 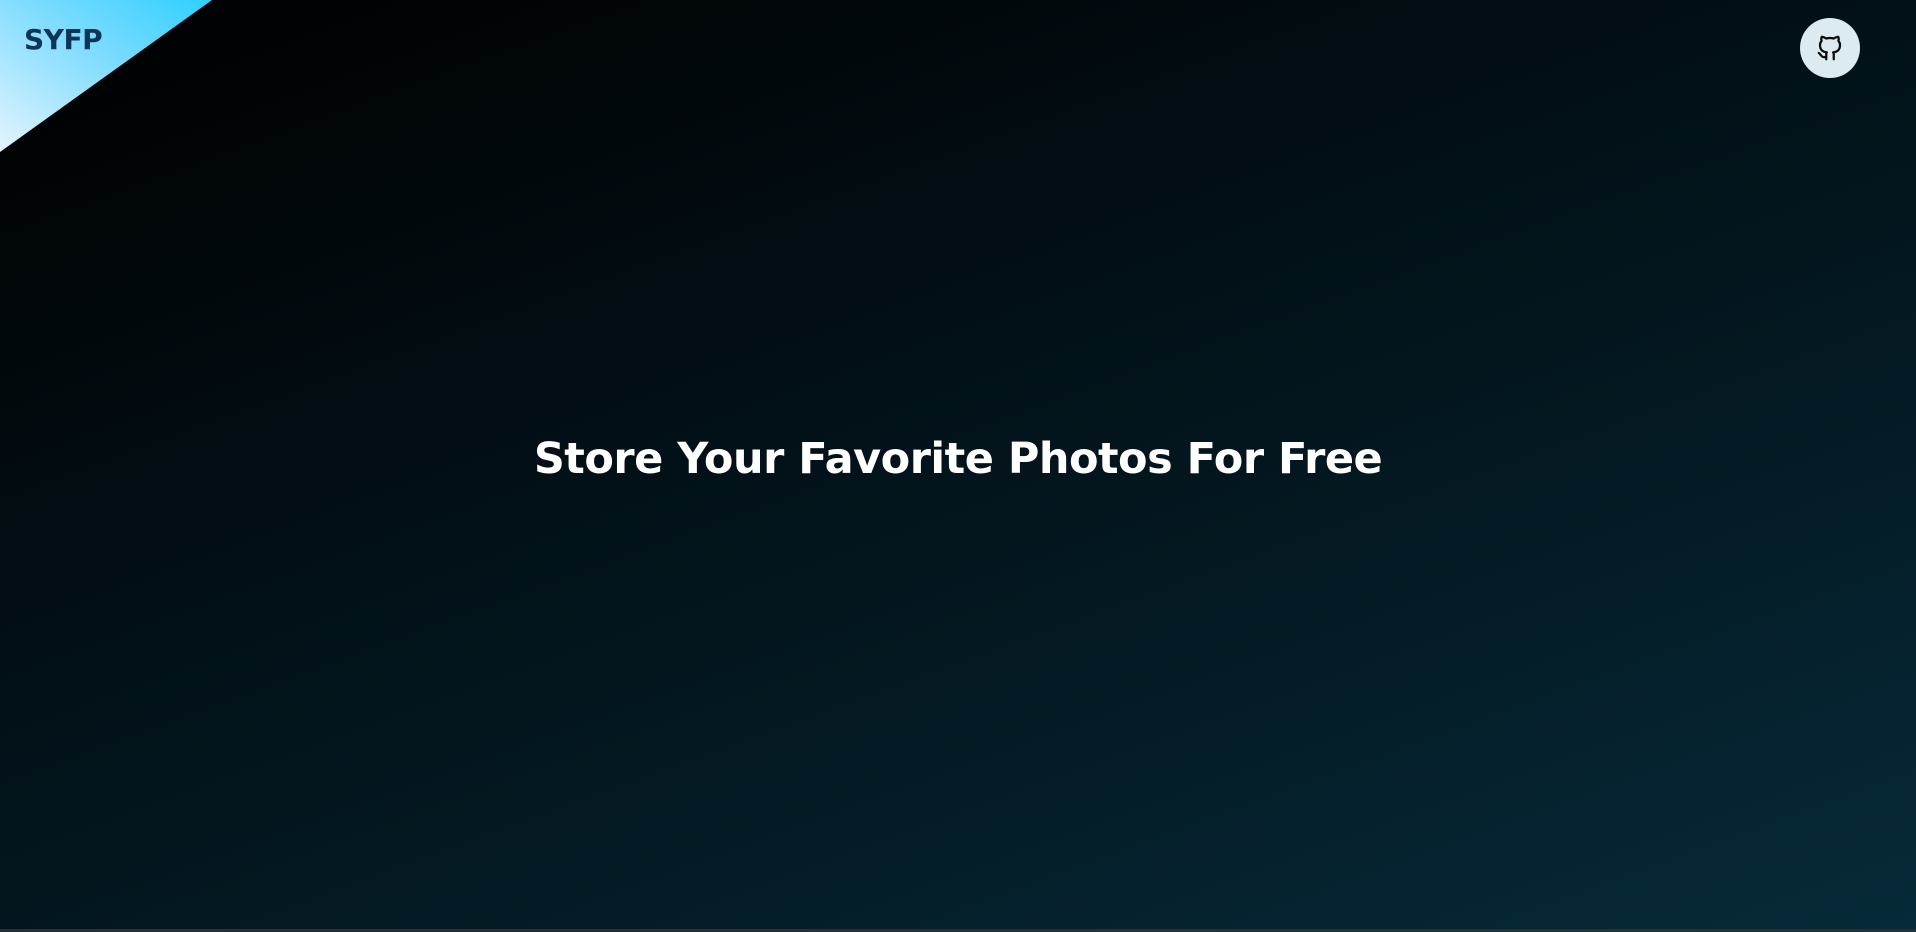 What do you see at coordinates (958, 459) in the screenshot?
I see `hero-title: Store Your Favorite Photos For Free` at bounding box center [958, 459].